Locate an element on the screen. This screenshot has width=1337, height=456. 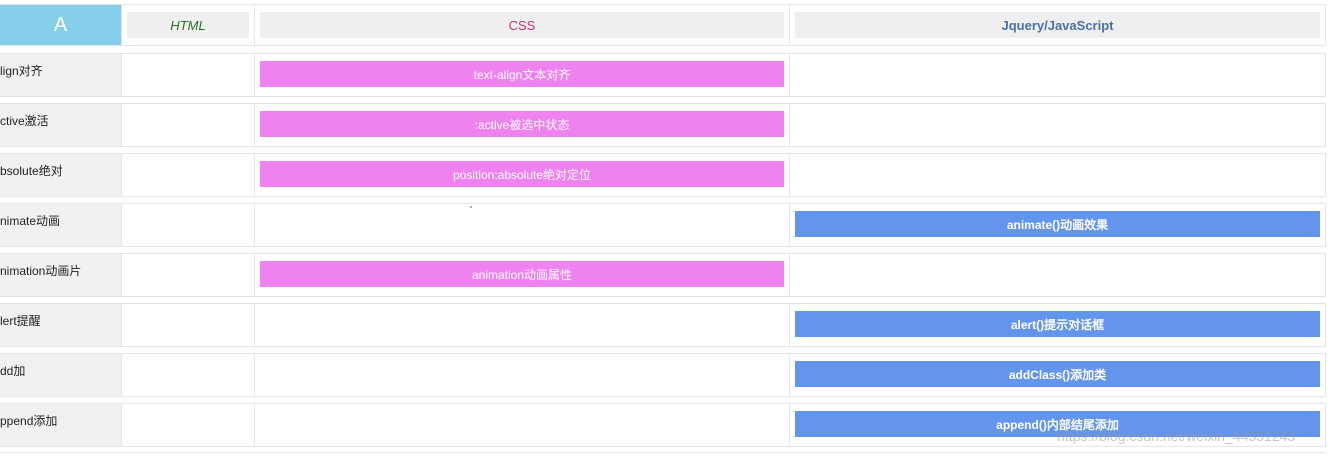
js-column-header-cell: Jquery/JavaScript is located at coordinates (1057, 25).